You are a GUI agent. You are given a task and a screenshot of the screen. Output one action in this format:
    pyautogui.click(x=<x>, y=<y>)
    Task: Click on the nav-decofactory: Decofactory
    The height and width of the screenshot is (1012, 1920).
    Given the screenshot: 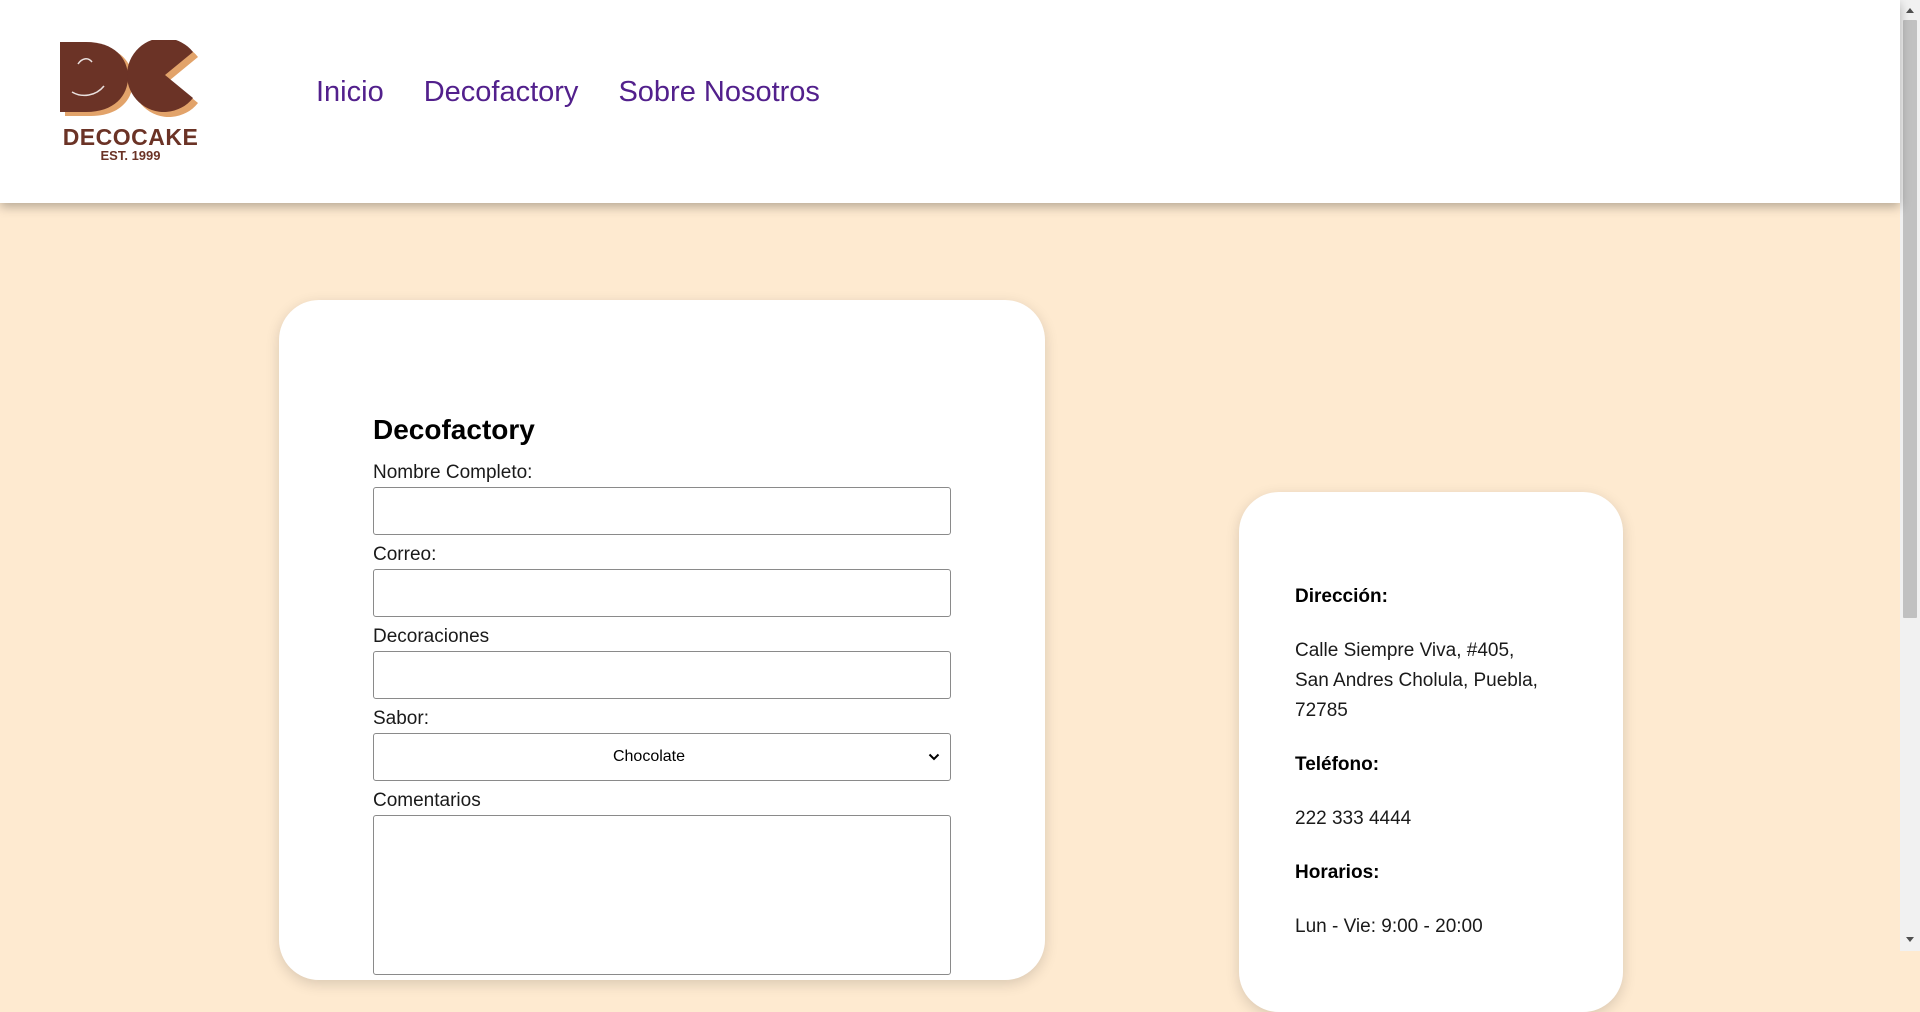 What is the action you would take?
    pyautogui.click(x=501, y=92)
    